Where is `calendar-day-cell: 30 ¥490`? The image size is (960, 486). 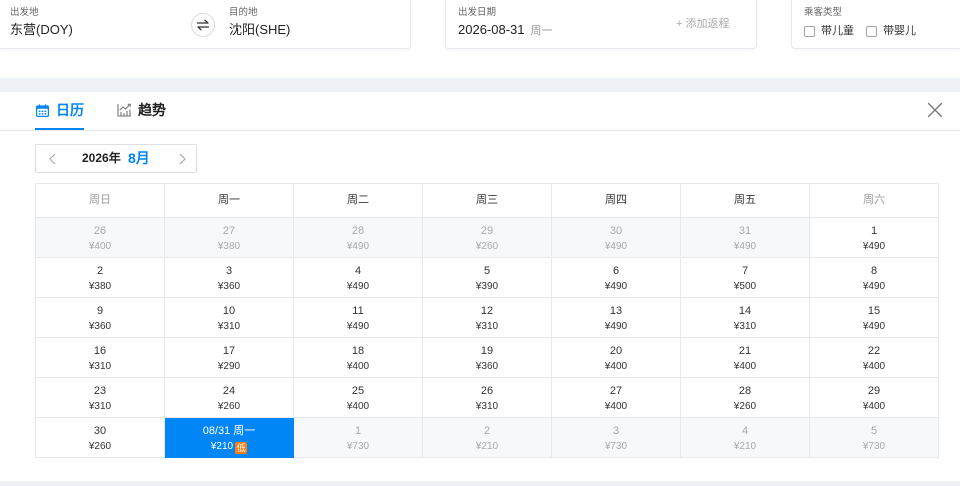 calendar-day-cell: 30 ¥490 is located at coordinates (616, 238).